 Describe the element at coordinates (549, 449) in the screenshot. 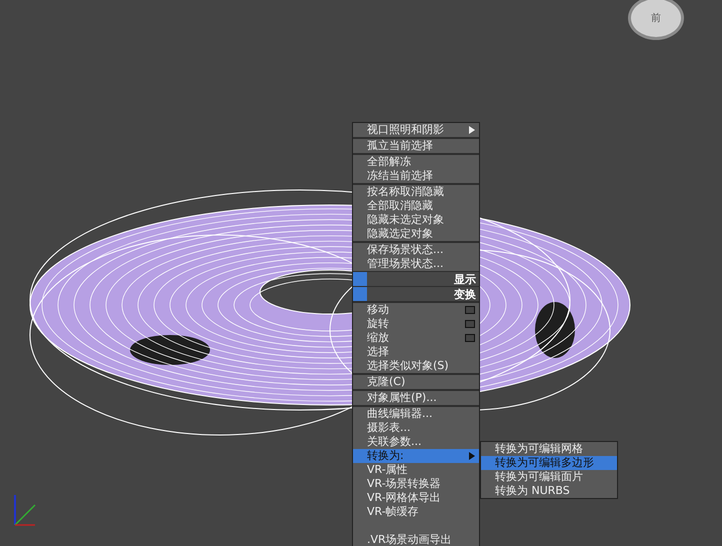

I see `menu-item: 转换为可编辑网格` at that location.